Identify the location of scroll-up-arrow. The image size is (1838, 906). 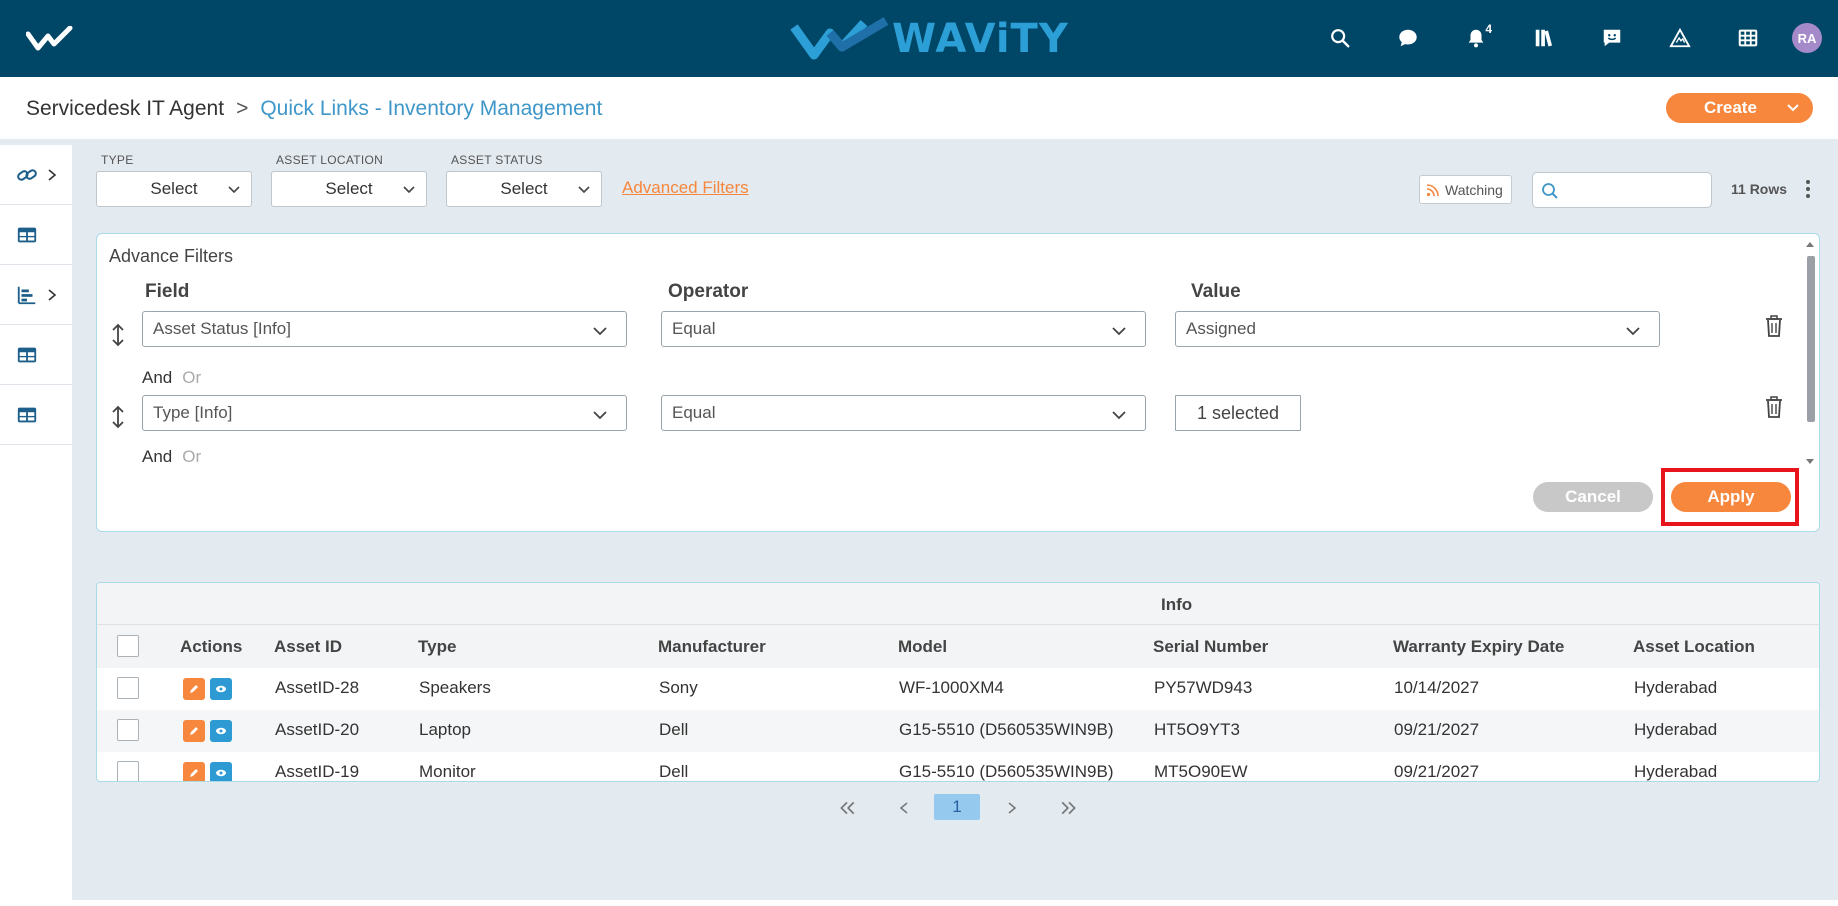
(1810, 244).